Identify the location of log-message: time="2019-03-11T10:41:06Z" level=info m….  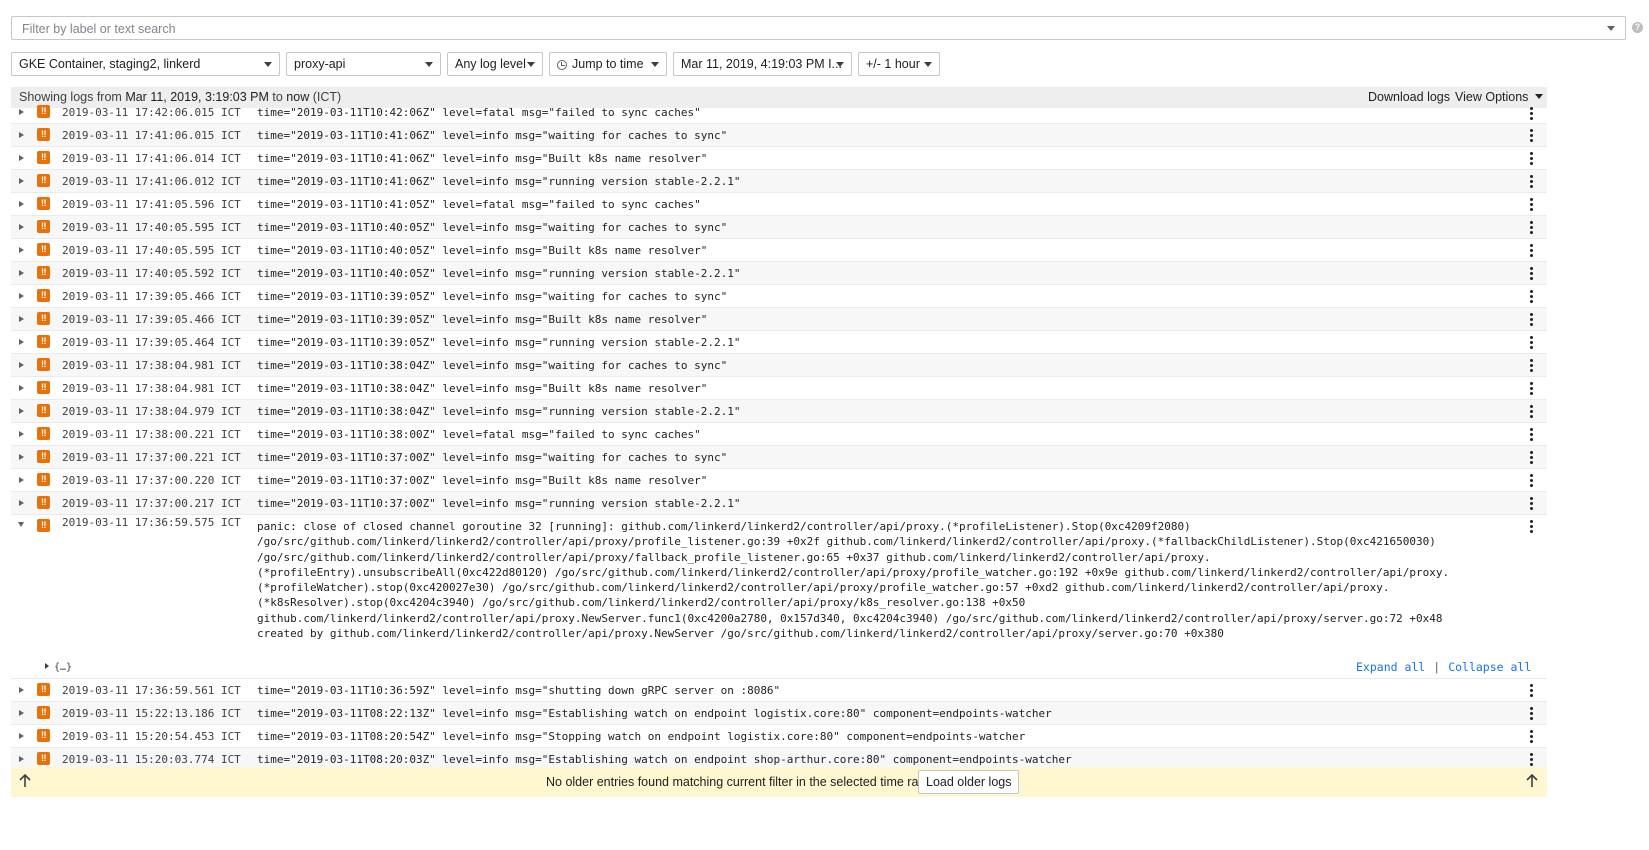
(492, 135).